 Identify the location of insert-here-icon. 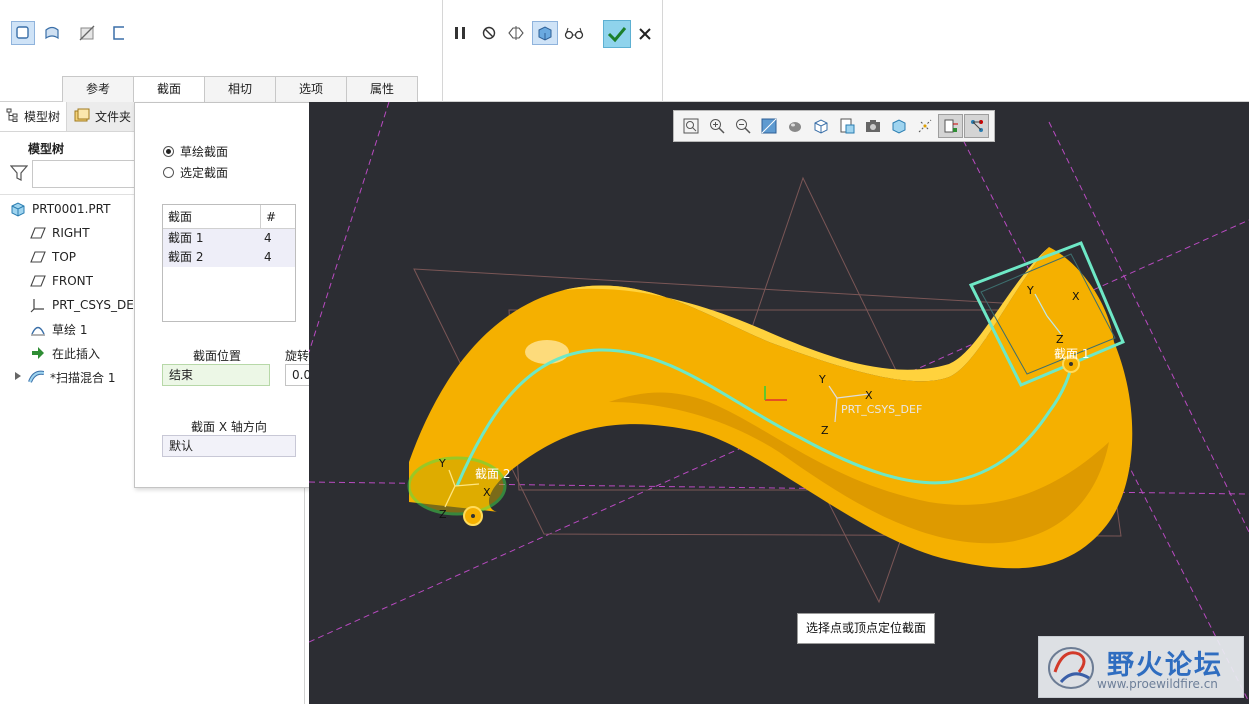
(38, 353).